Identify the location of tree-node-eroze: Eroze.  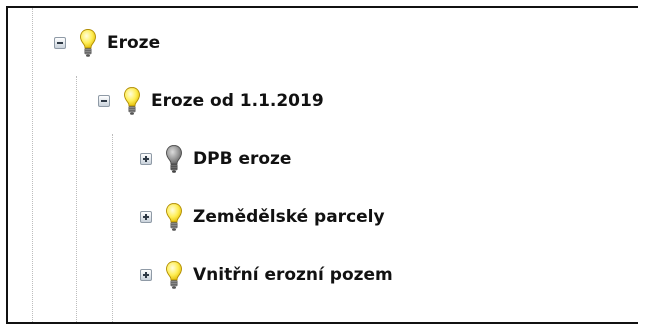
(107, 43).